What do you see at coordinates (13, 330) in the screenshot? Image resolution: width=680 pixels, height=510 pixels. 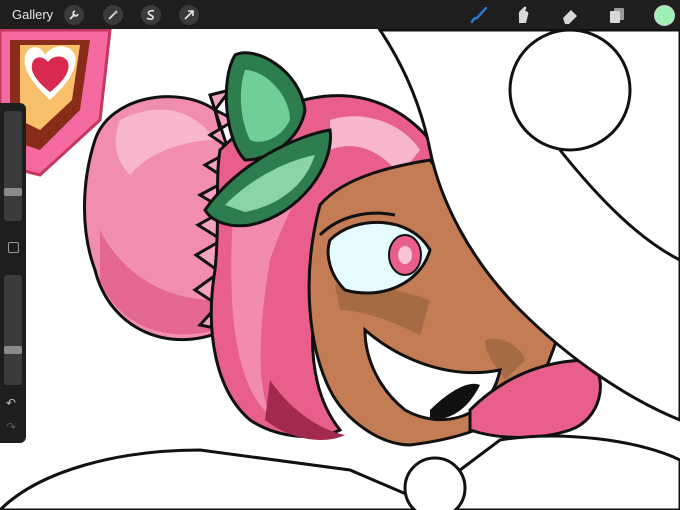 I see `opacity-slider` at bounding box center [13, 330].